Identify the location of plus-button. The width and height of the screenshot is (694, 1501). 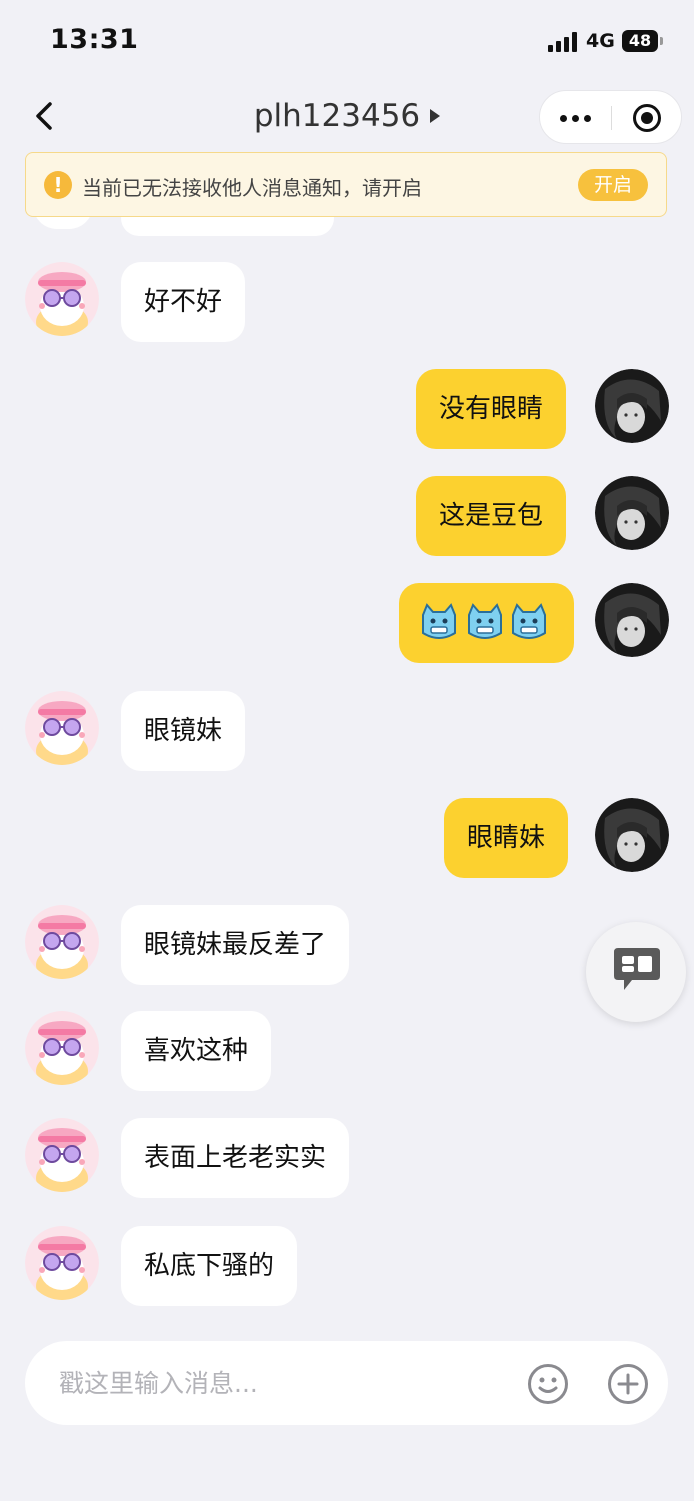
(628, 1384).